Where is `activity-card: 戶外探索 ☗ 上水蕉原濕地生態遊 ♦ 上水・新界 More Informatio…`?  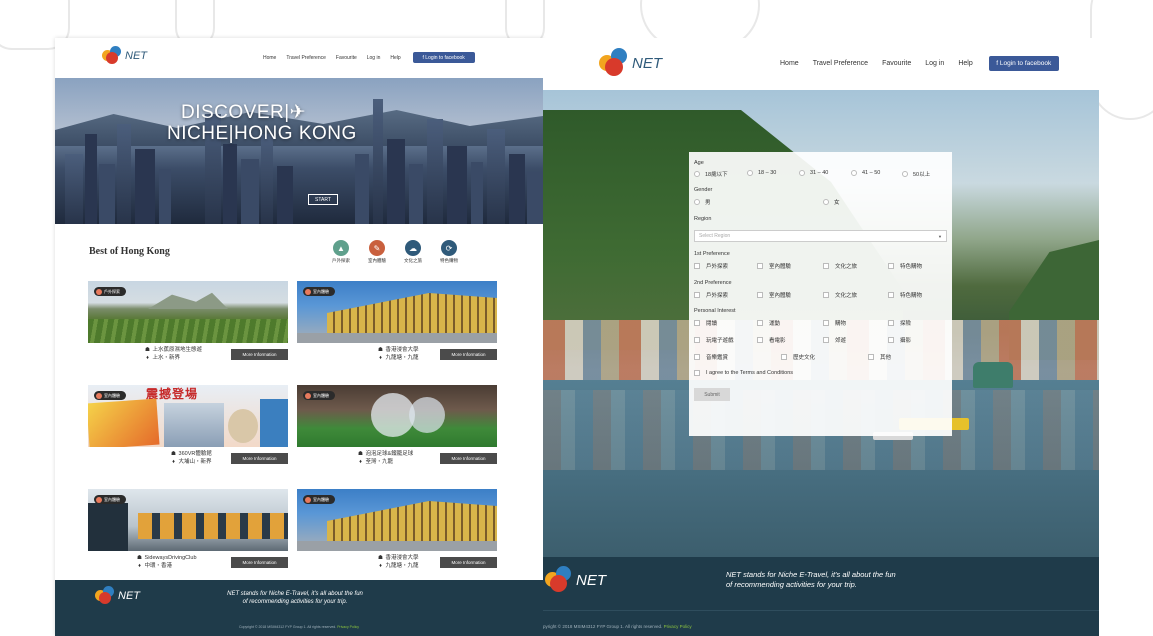 activity-card: 戶外探索 ☗ 上水蕉原濕地生態遊 ♦ 上水・新界 More Informatio… is located at coordinates (188, 321).